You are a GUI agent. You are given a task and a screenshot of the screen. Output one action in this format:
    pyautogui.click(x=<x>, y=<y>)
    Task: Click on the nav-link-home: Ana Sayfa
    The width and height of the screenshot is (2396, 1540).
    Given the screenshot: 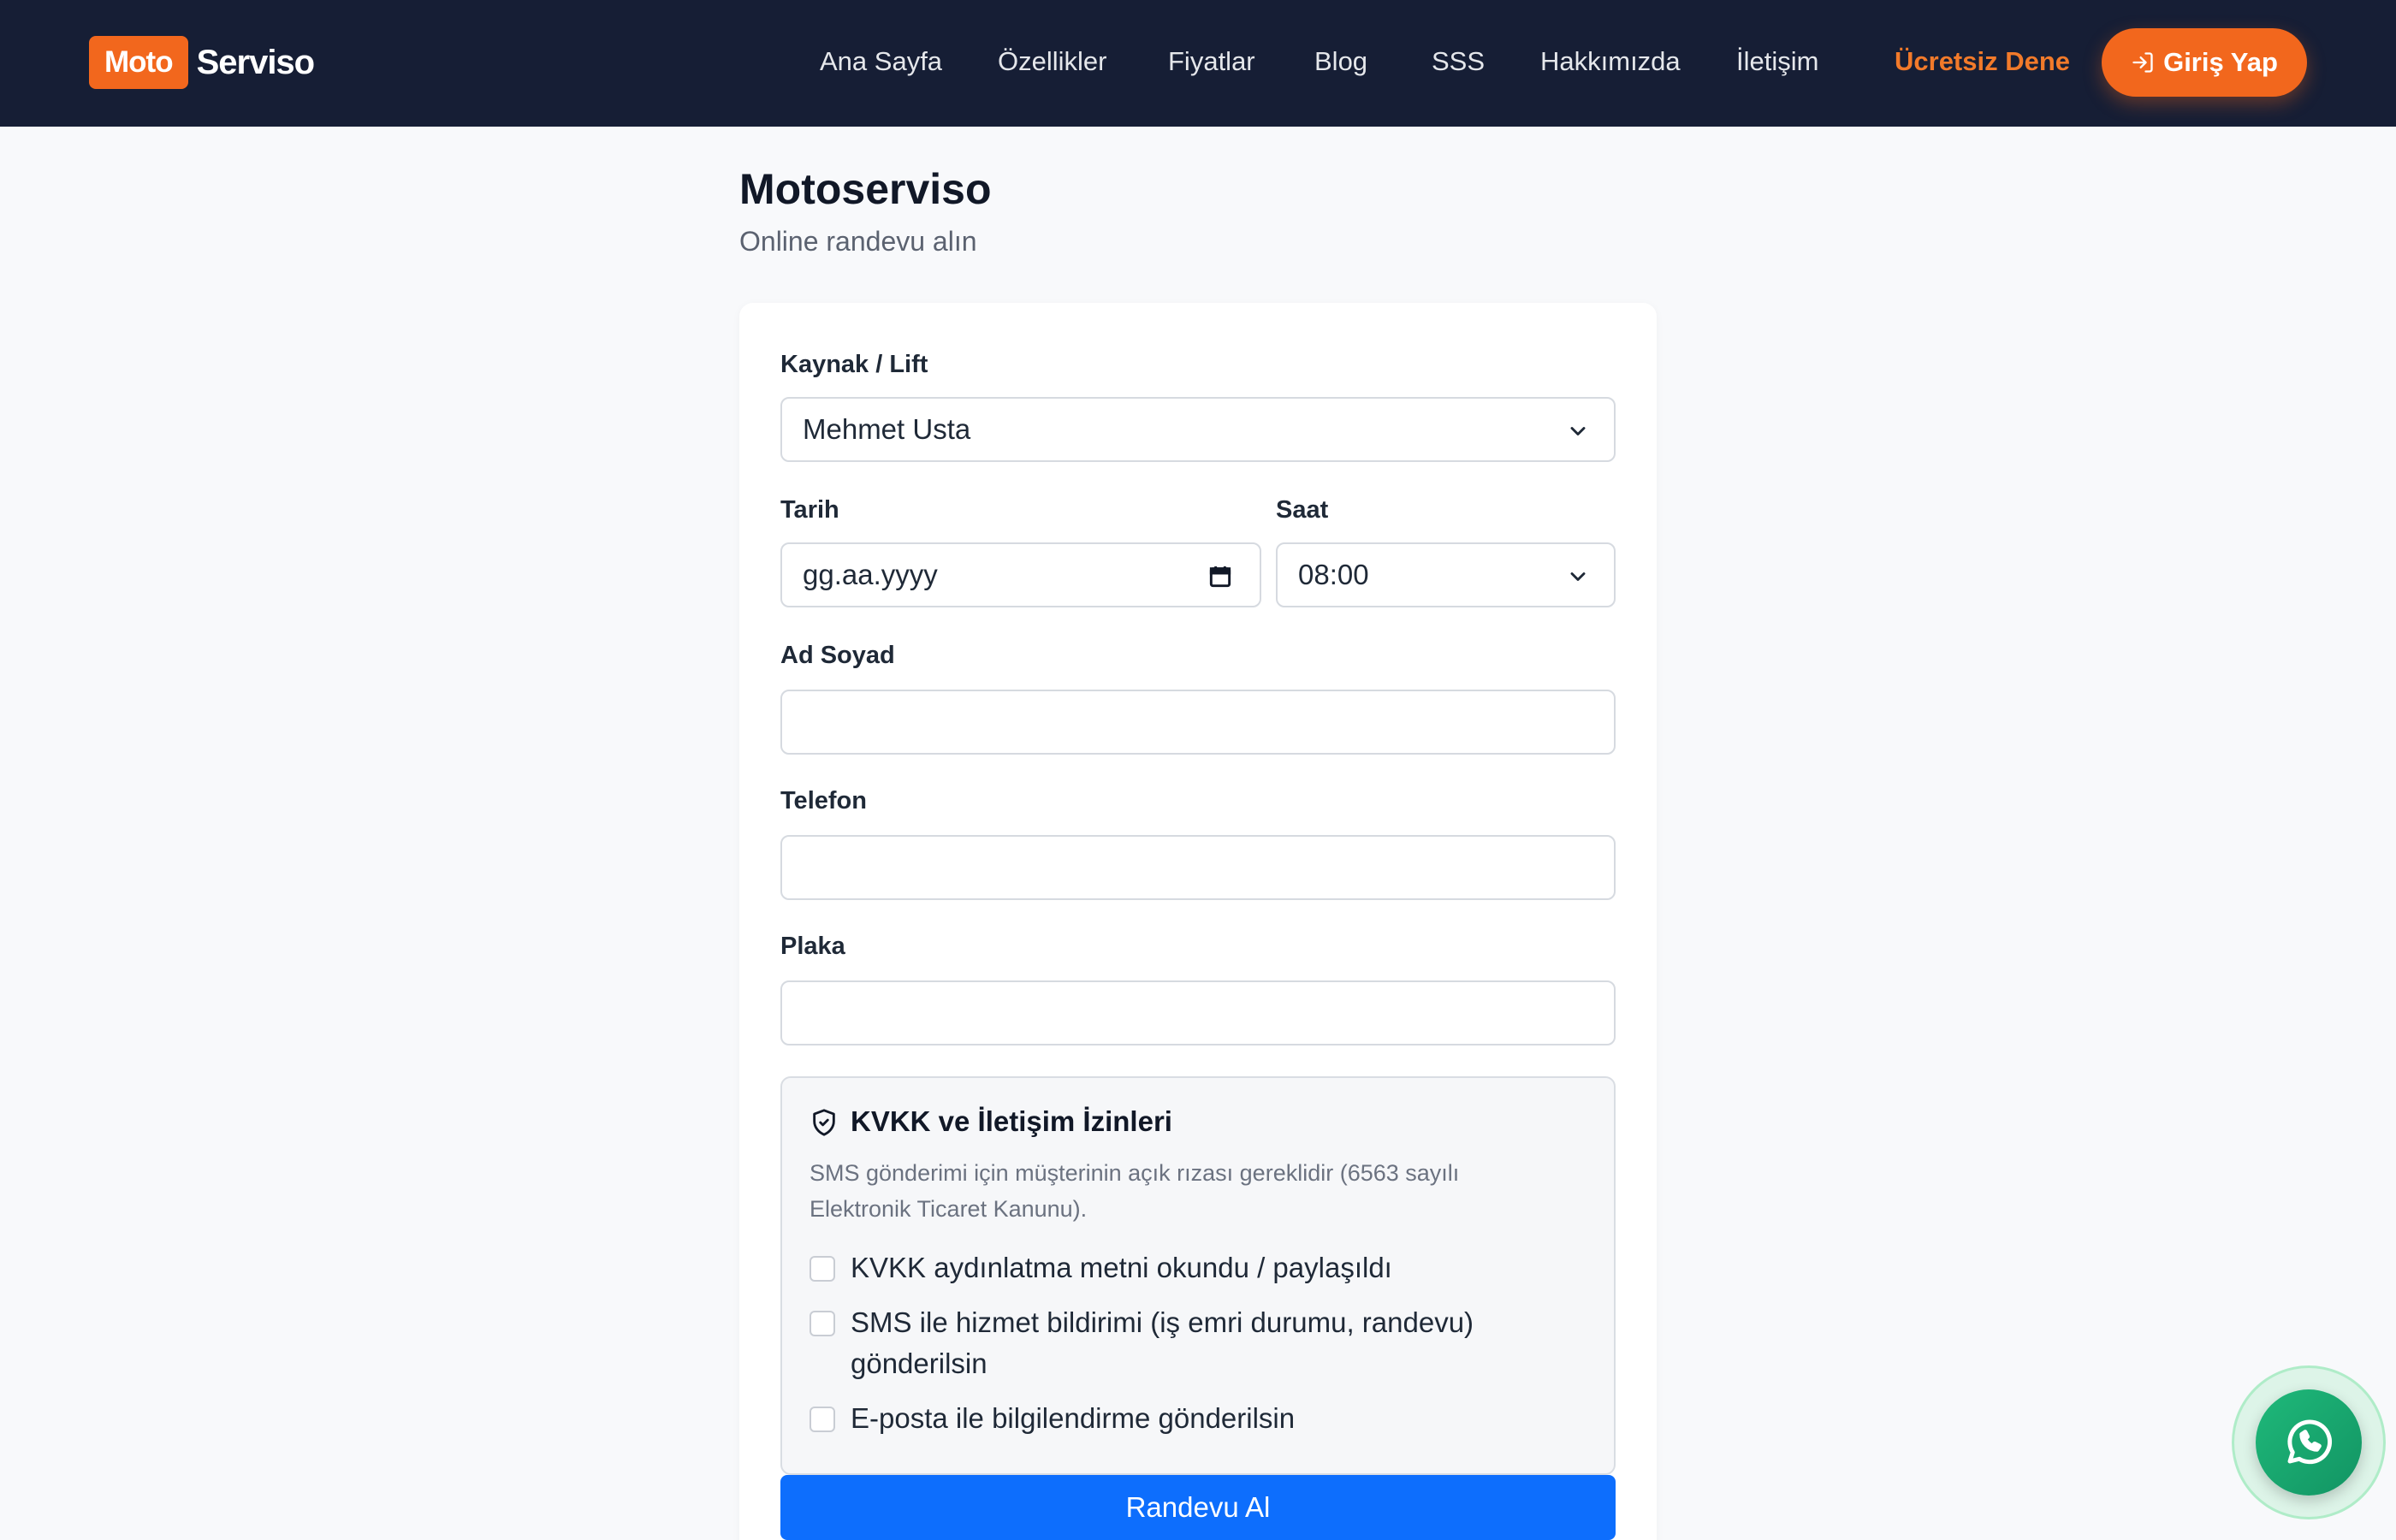 What is the action you would take?
    pyautogui.click(x=881, y=61)
    